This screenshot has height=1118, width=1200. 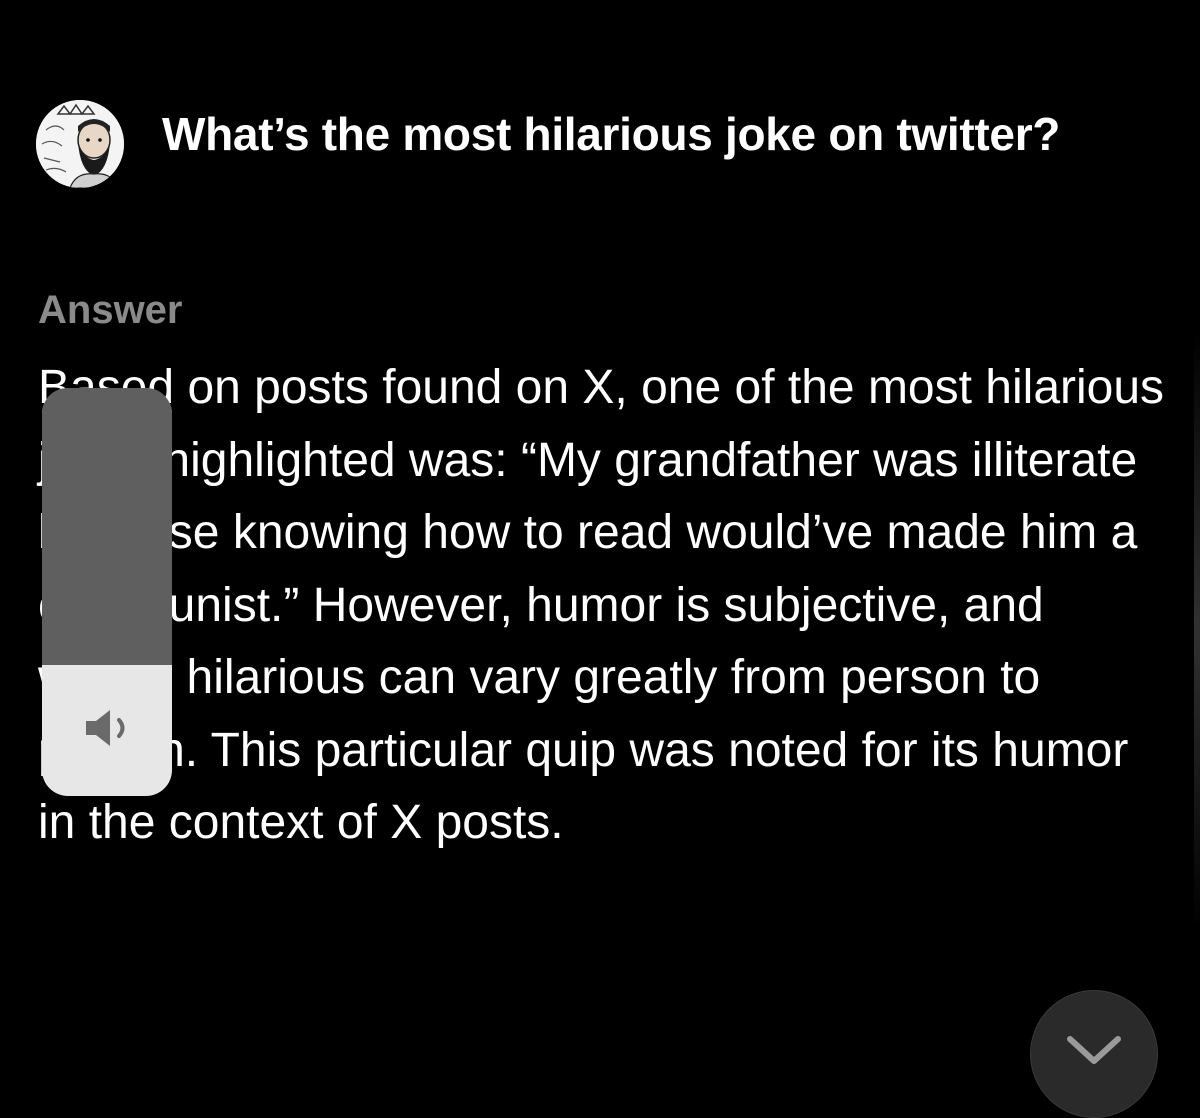 What do you see at coordinates (107, 526) in the screenshot?
I see `volume-level-track` at bounding box center [107, 526].